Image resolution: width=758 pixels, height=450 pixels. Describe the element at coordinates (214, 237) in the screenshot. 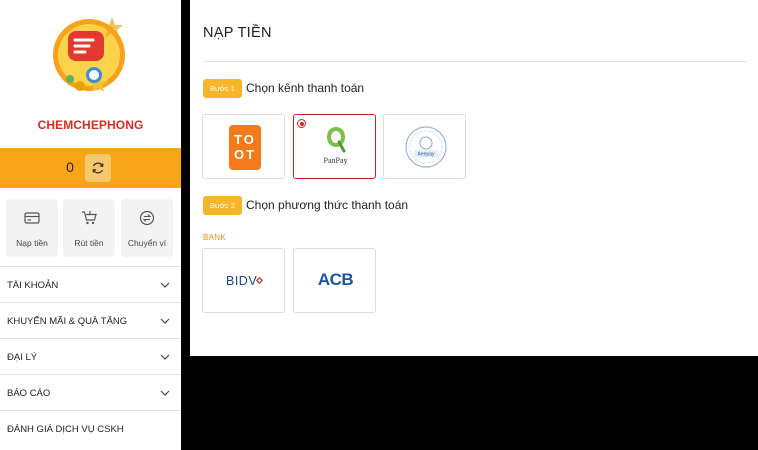

I see `bank-section-label: BANK` at that location.